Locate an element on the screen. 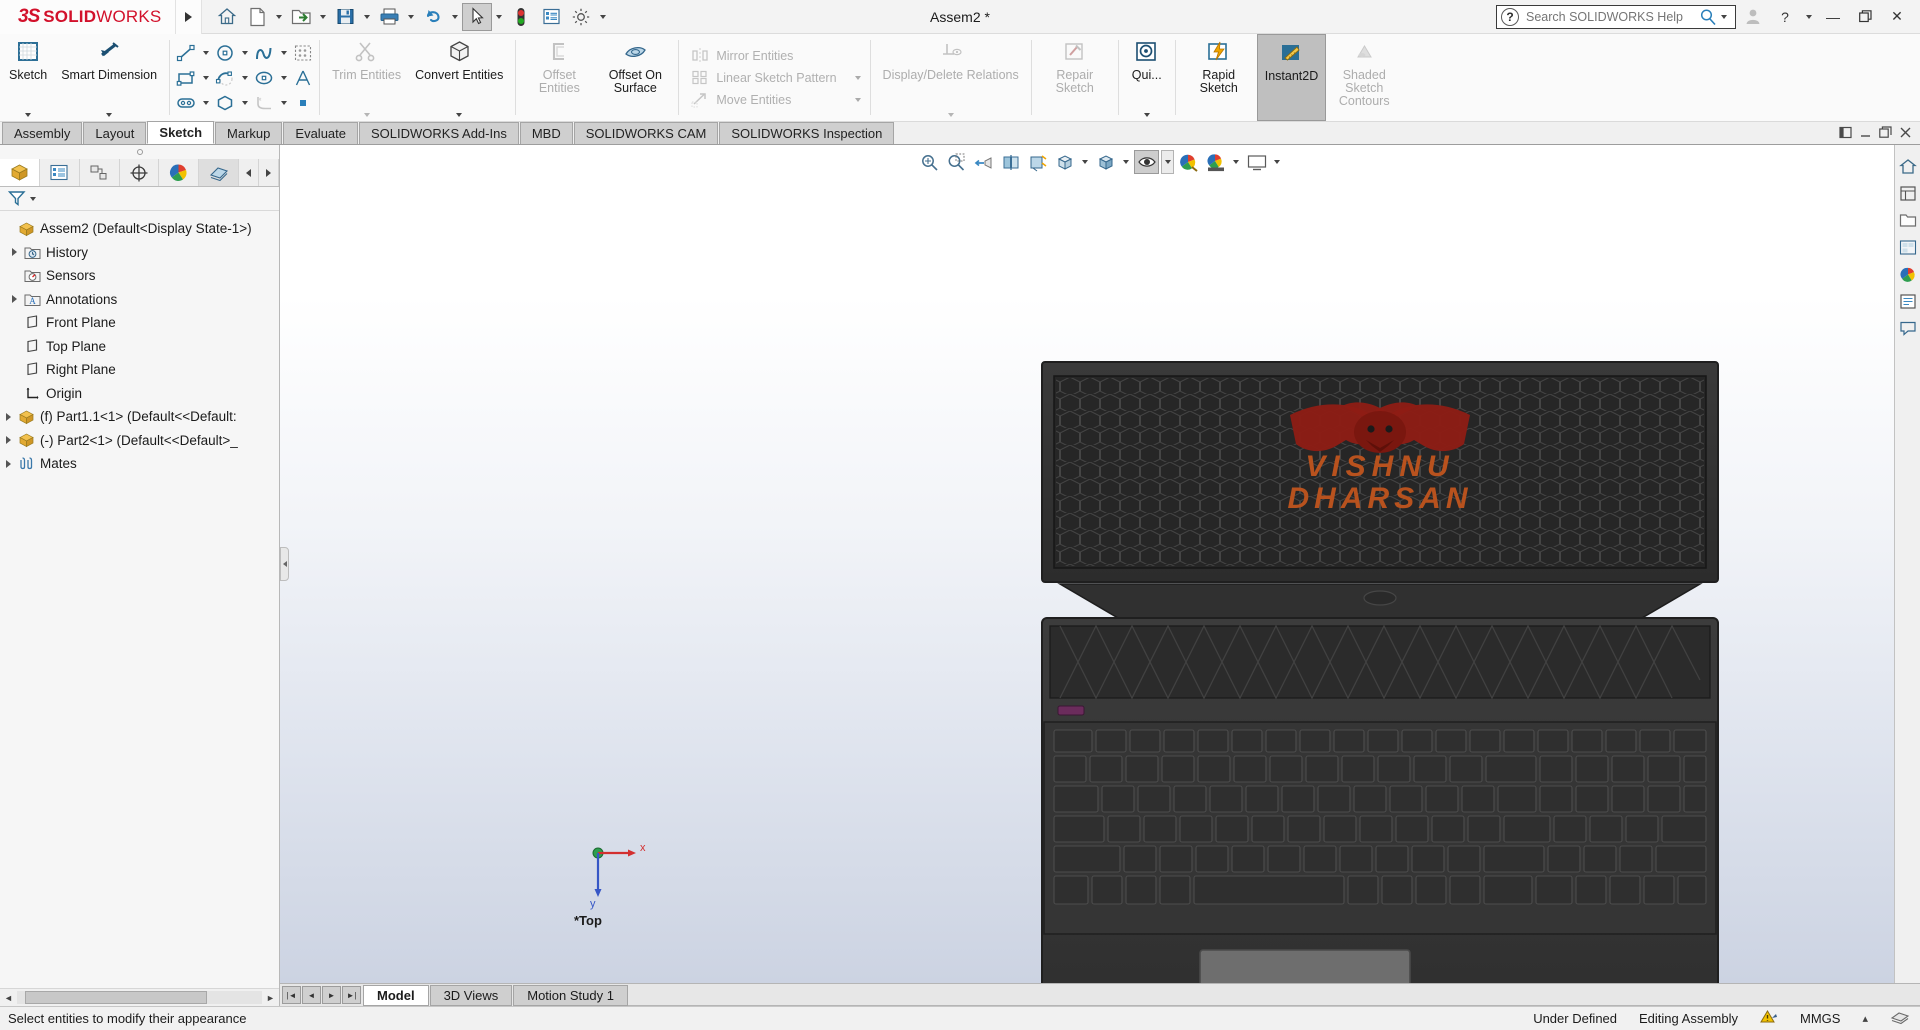 Image resolution: width=1920 pixels, height=1030 pixels. manager-tabs-next is located at coordinates (269, 172).